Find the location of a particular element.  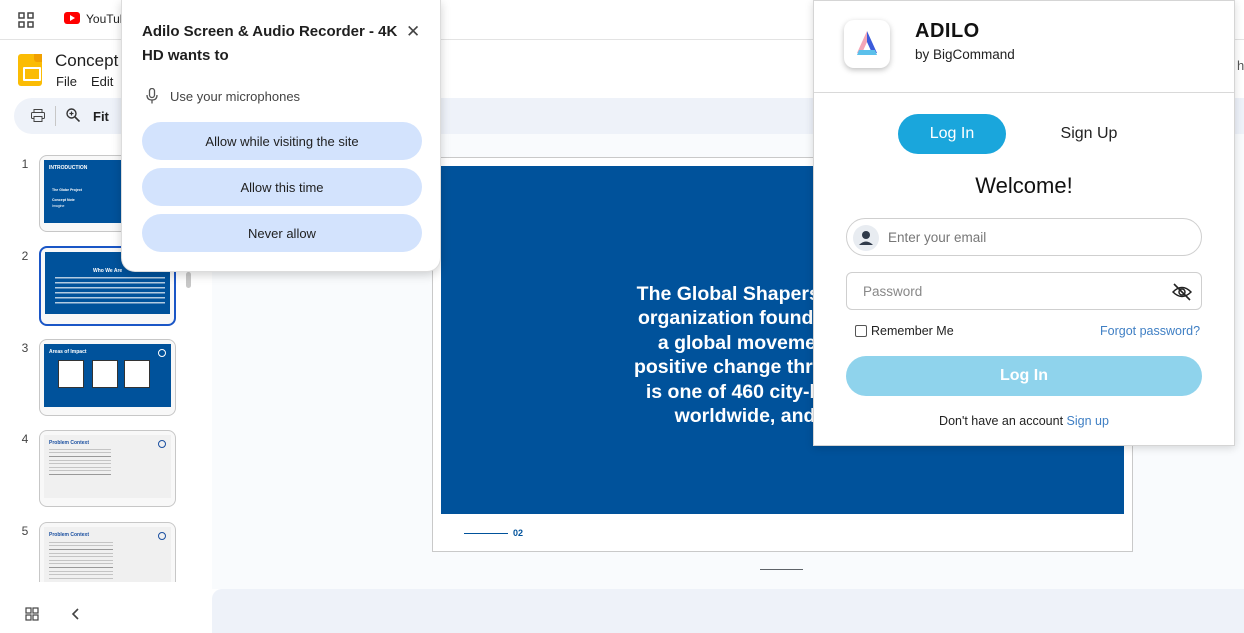

allow-while-visiting-button: Allow while visiting the site is located at coordinates (282, 141).